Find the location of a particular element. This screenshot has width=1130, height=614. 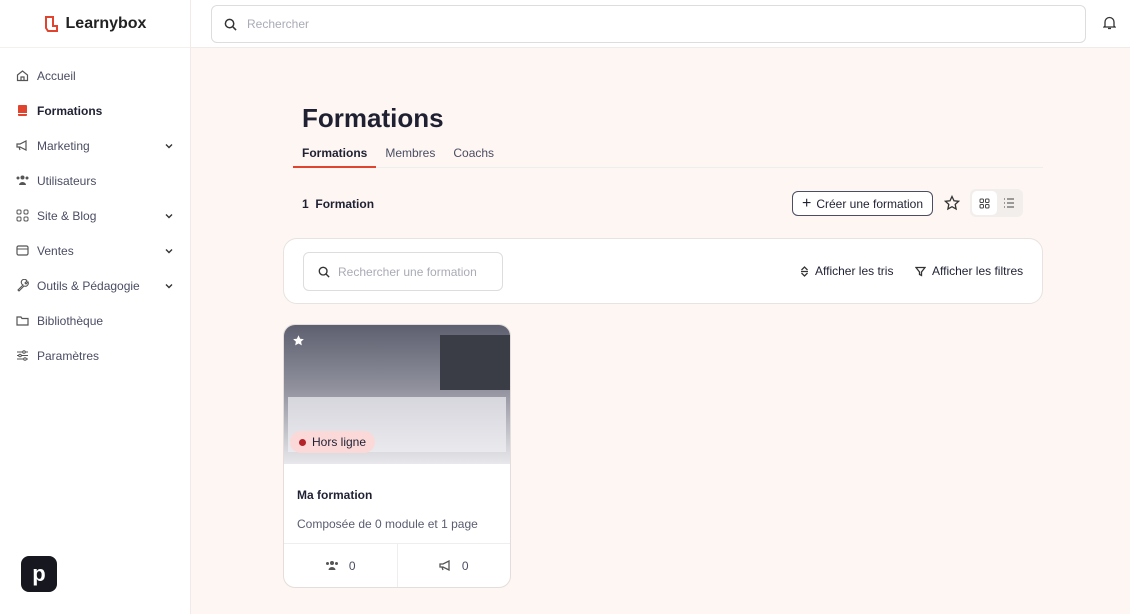

list-view-button is located at coordinates (1009, 203).